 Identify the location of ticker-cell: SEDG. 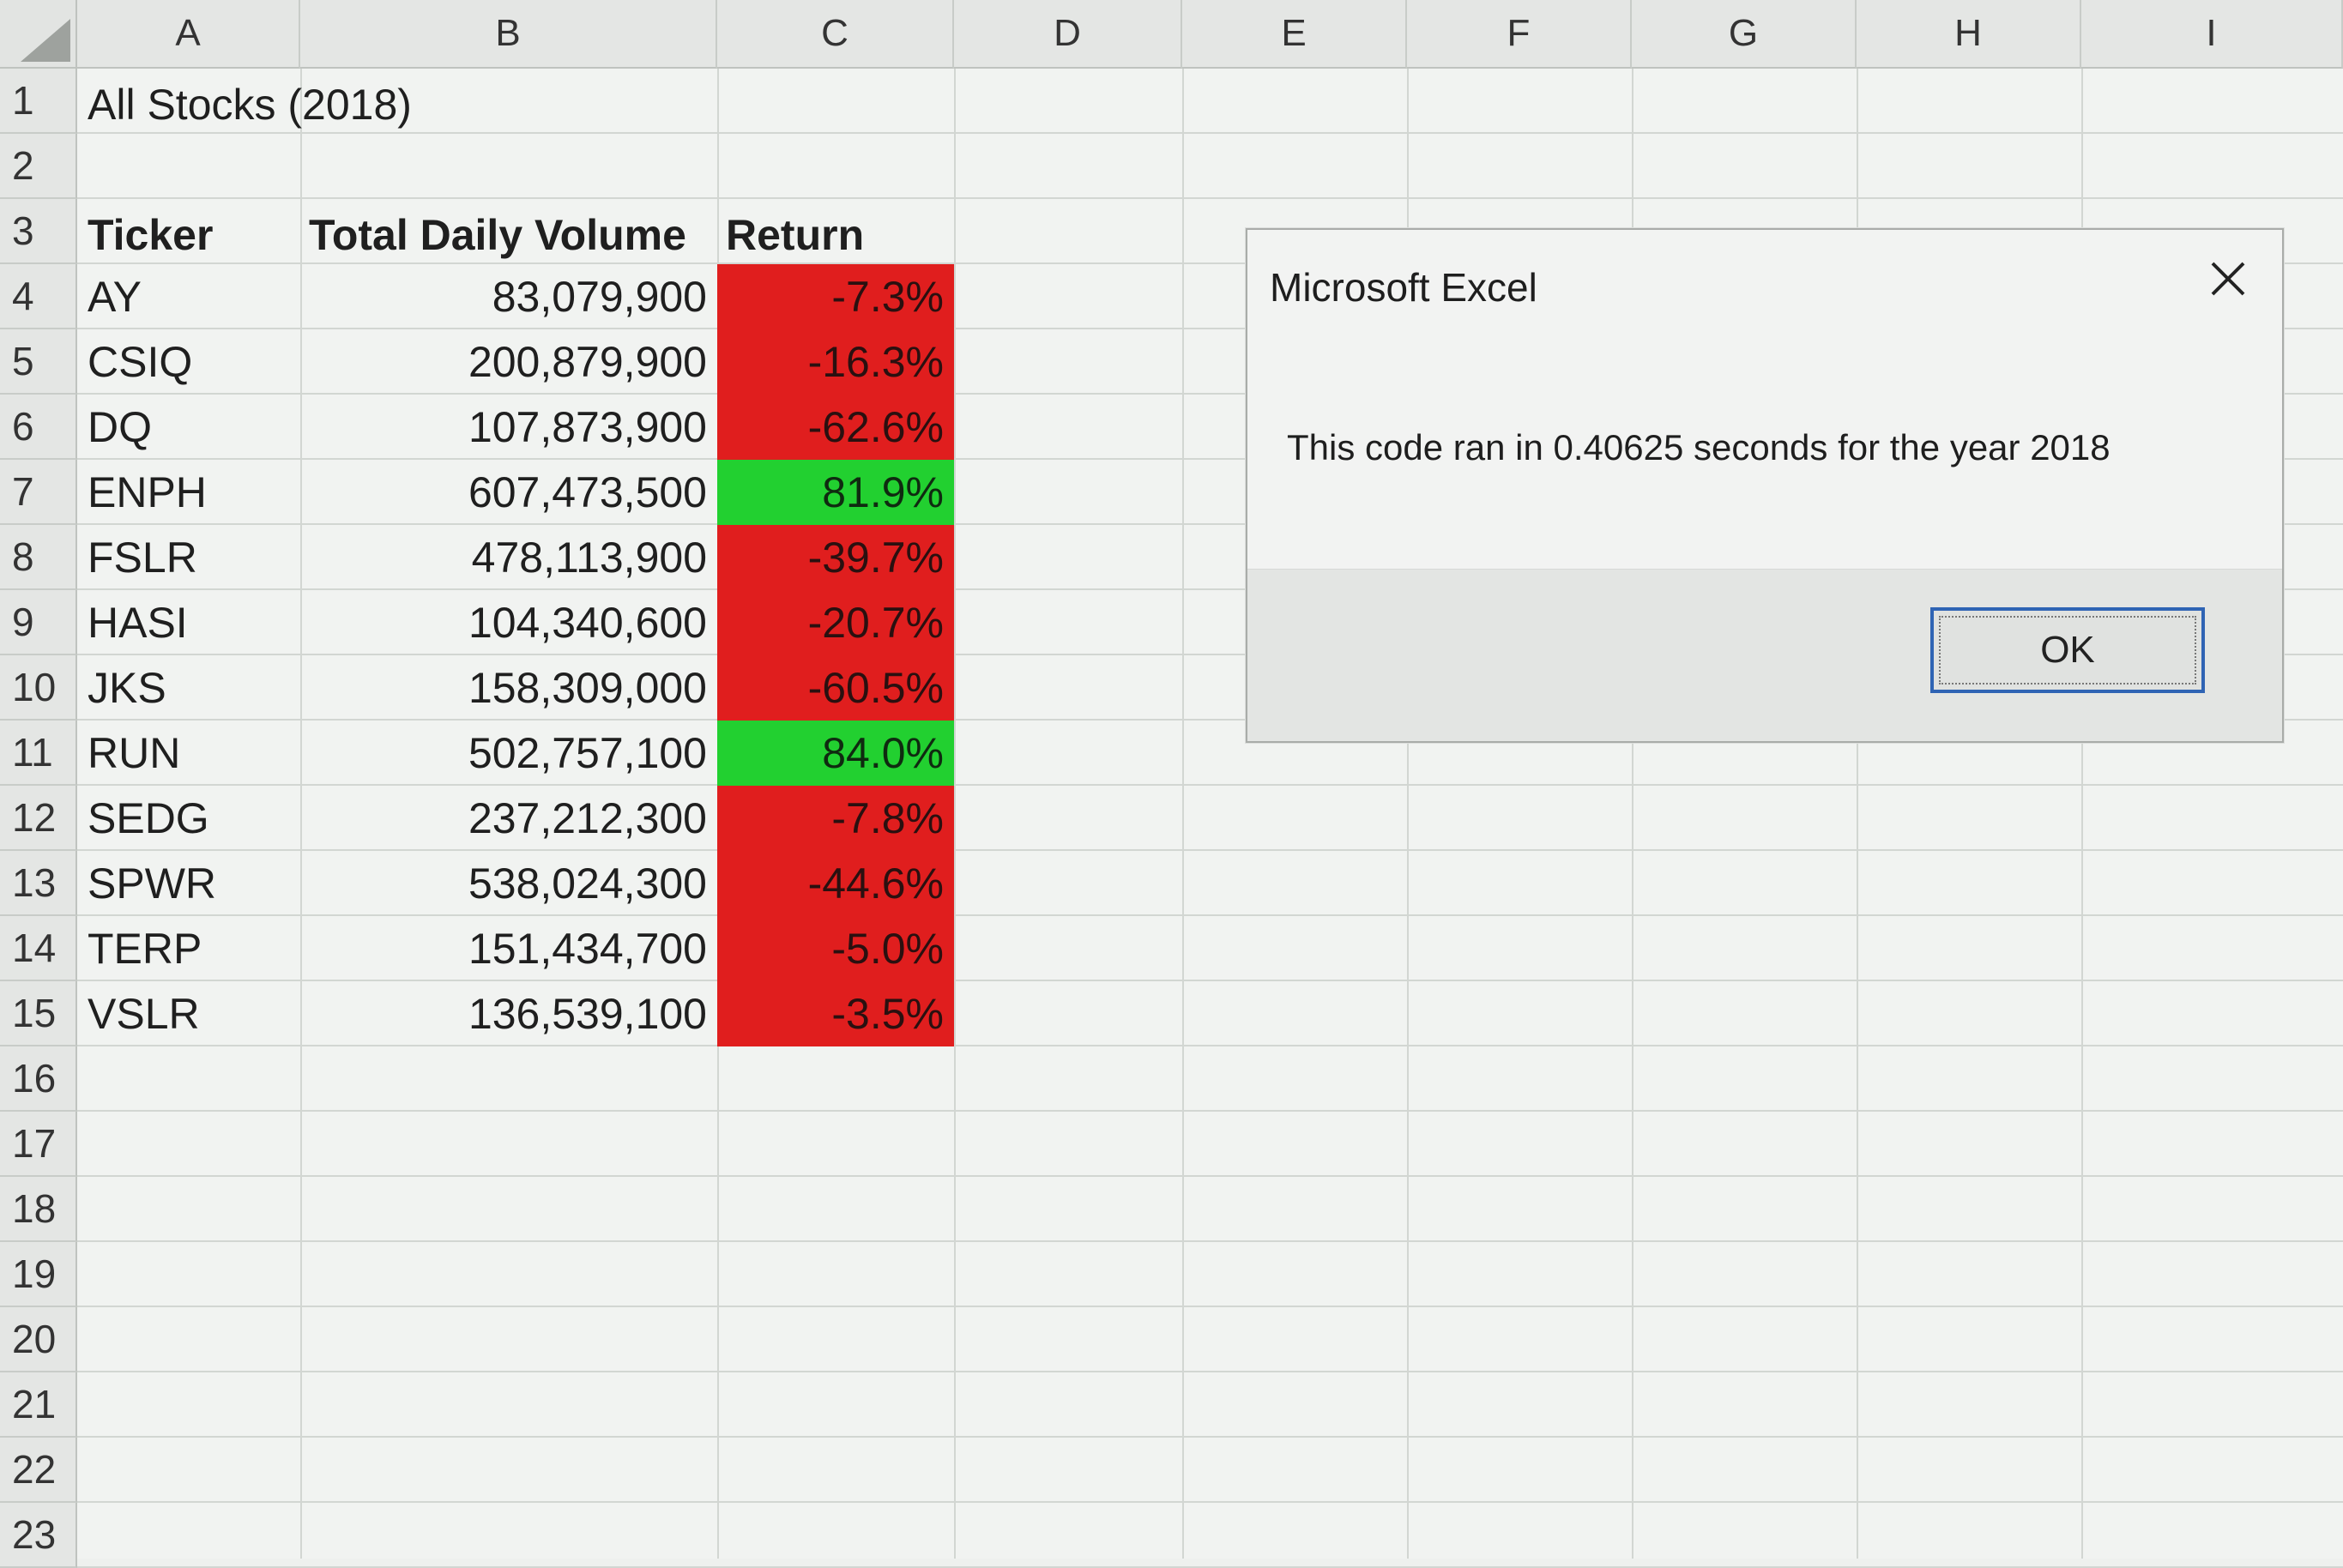
(189, 818).